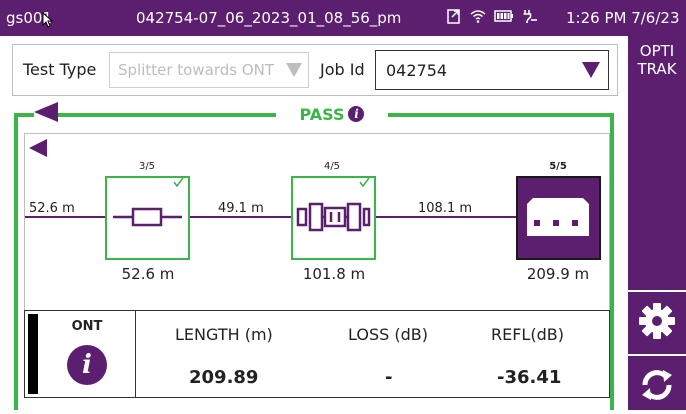 The image size is (686, 414). I want to click on segment-length: 49.1 m, so click(241, 208).